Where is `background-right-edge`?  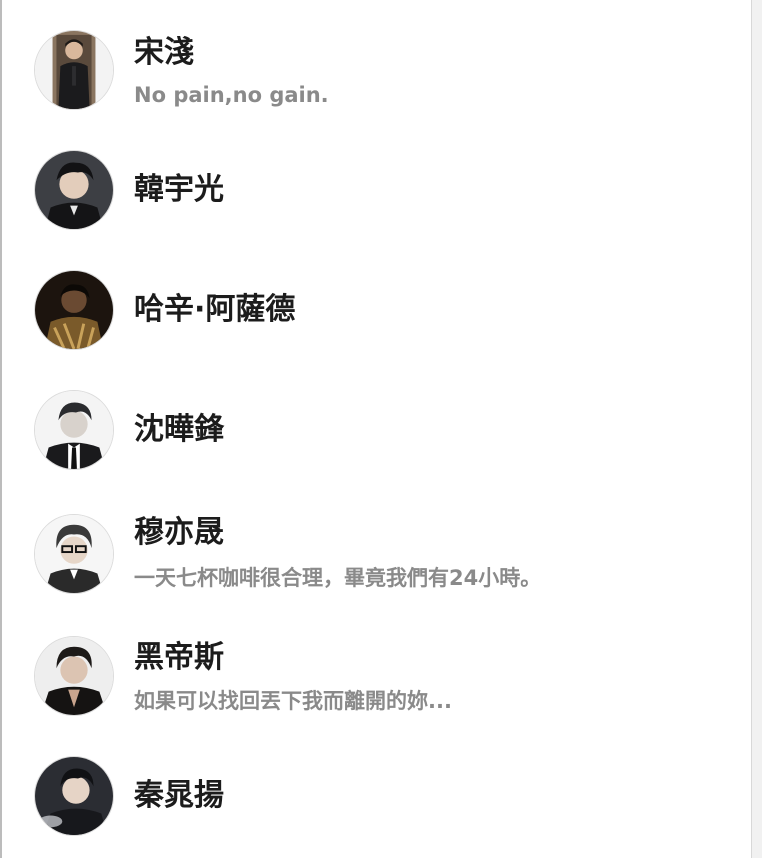 background-right-edge is located at coordinates (757, 429).